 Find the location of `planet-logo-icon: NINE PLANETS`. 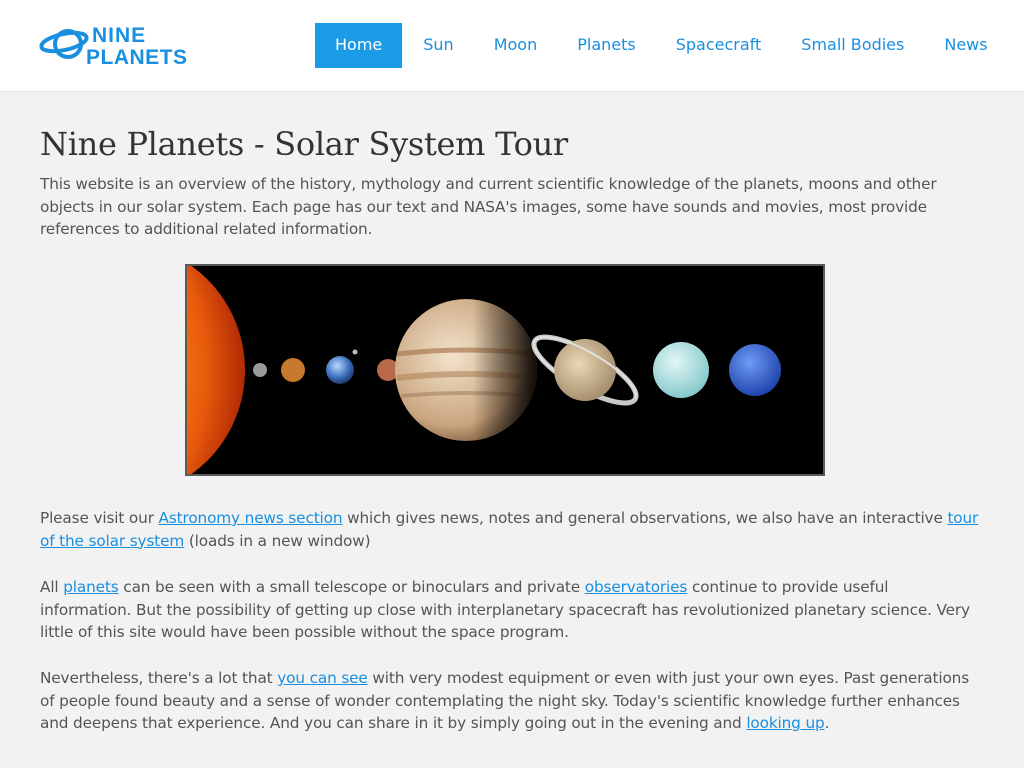

planet-logo-icon: NINE PLANETS is located at coordinates (113, 46).